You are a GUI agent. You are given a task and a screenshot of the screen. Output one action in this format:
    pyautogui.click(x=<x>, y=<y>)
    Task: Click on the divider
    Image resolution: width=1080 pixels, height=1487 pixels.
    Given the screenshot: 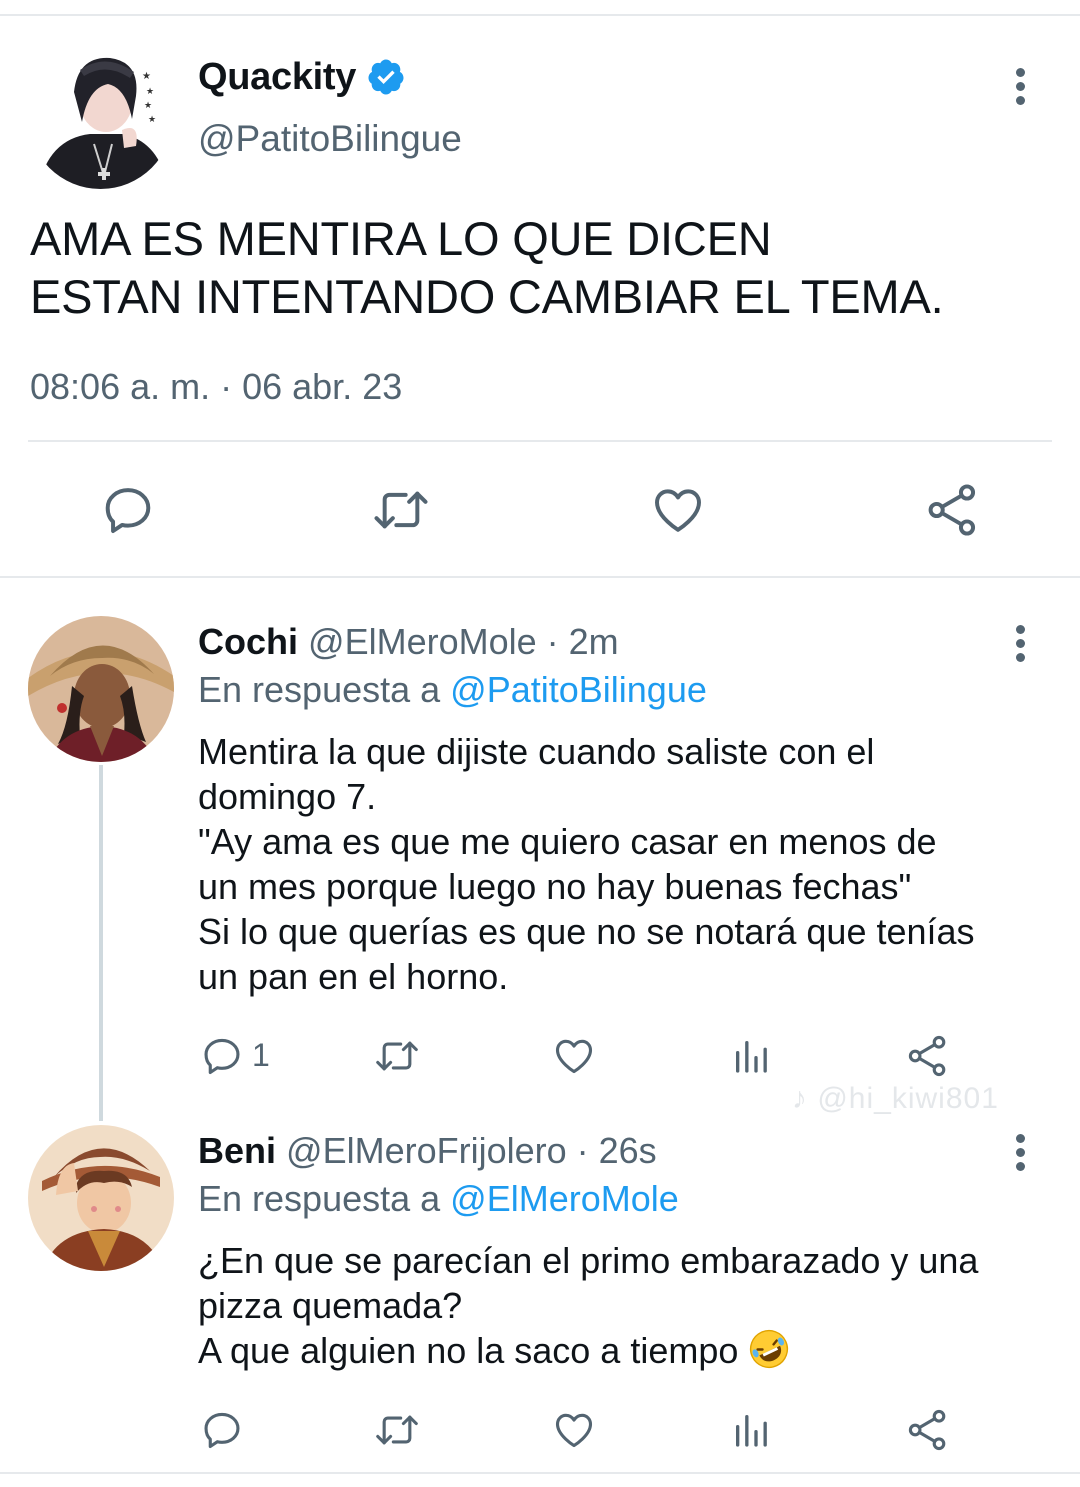 What is the action you would take?
    pyautogui.click(x=540, y=441)
    